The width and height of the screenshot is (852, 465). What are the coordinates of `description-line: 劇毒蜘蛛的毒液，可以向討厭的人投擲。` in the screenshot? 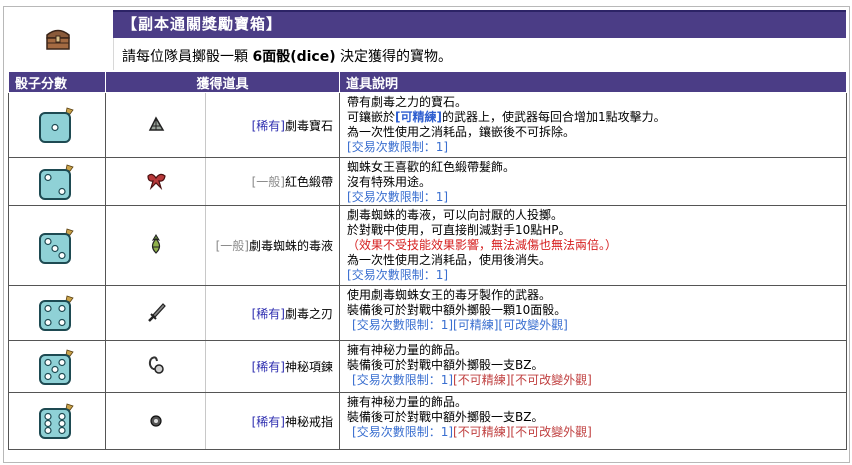 It's located at (596, 215).